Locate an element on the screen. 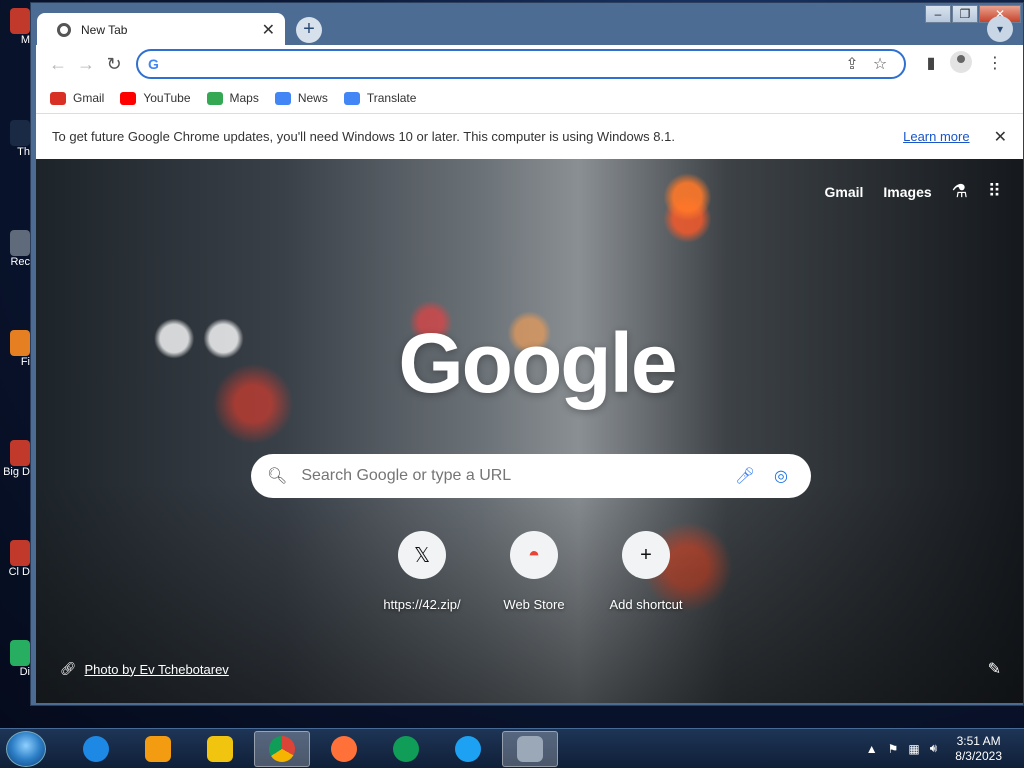  taskbar-sheets is located at coordinates (406, 749).